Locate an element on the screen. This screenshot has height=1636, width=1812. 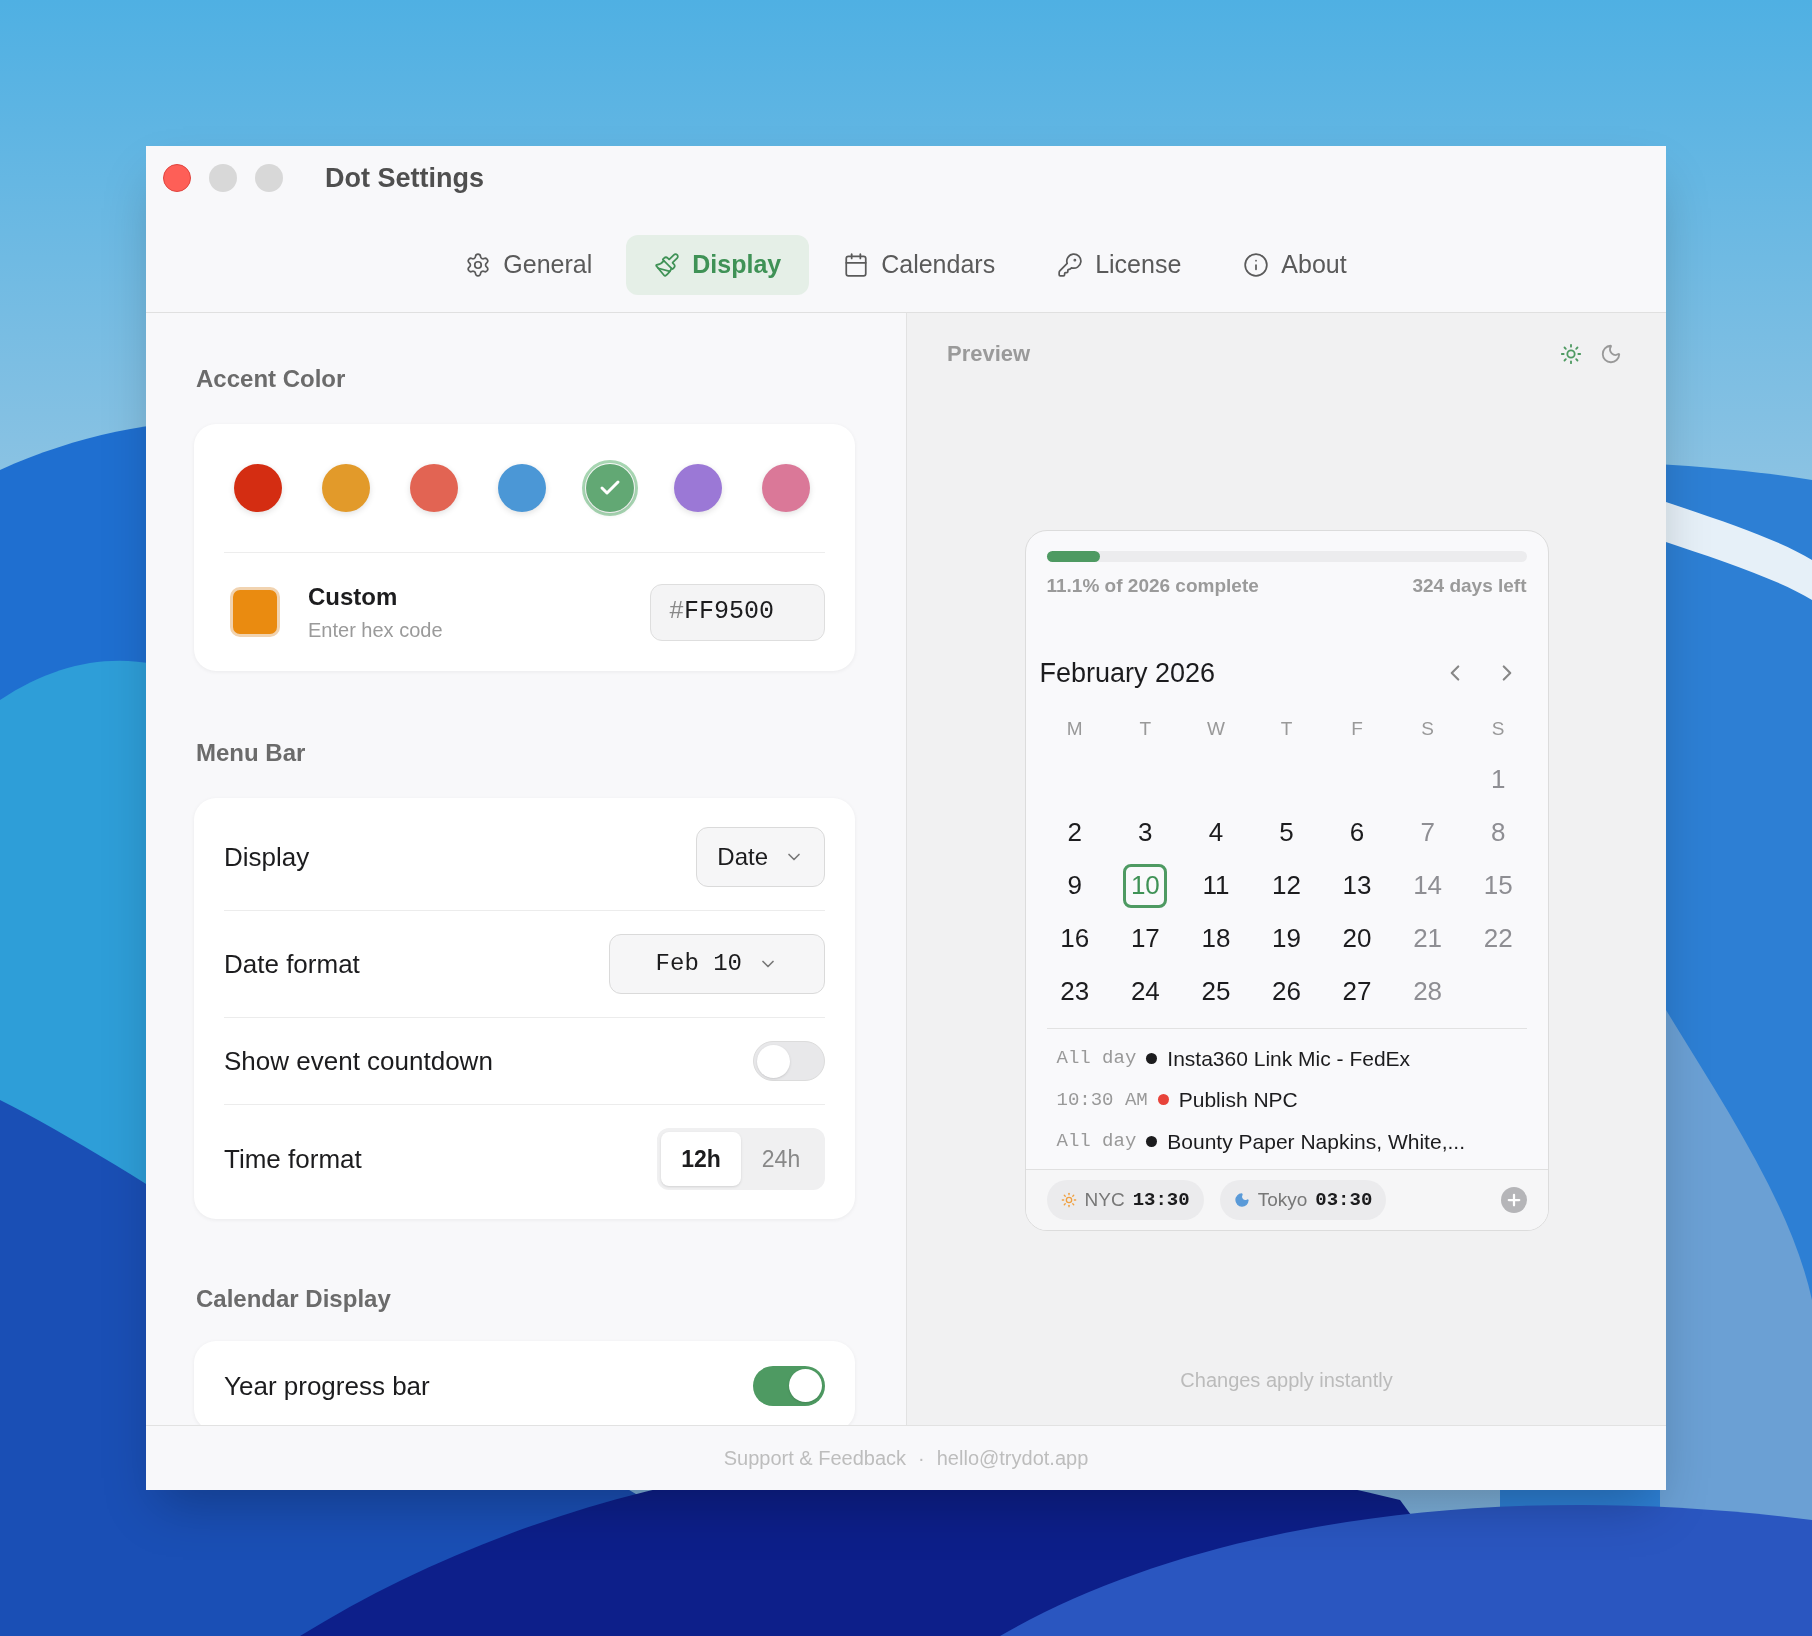
window-title: Dot Settings is located at coordinates (404, 178).